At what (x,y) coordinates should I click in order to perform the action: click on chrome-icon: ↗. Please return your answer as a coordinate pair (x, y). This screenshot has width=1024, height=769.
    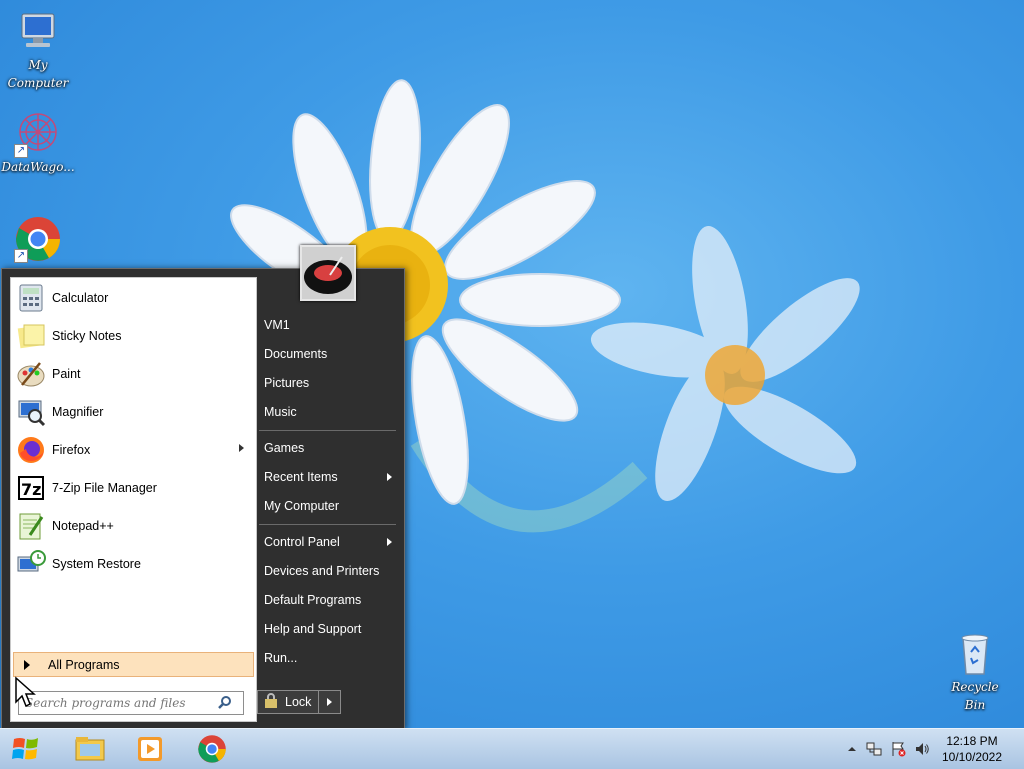
    Looking at the image, I should click on (38, 239).